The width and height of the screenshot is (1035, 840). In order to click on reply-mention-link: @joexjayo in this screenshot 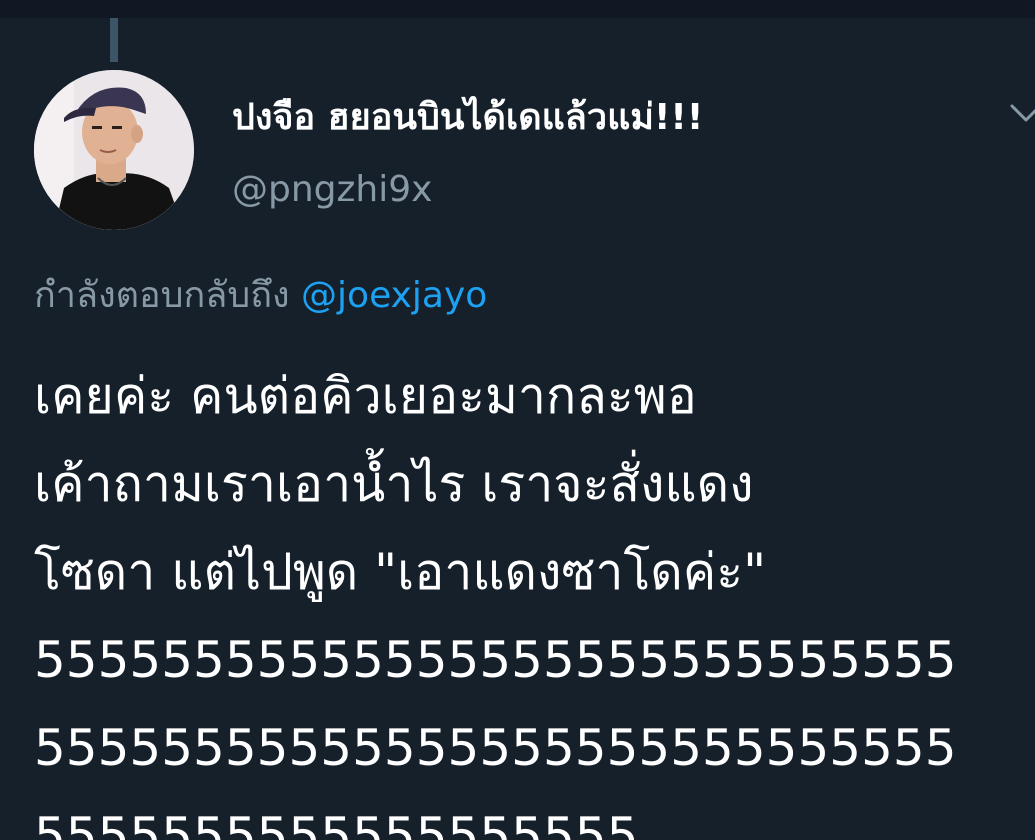, I will do `click(394, 295)`.